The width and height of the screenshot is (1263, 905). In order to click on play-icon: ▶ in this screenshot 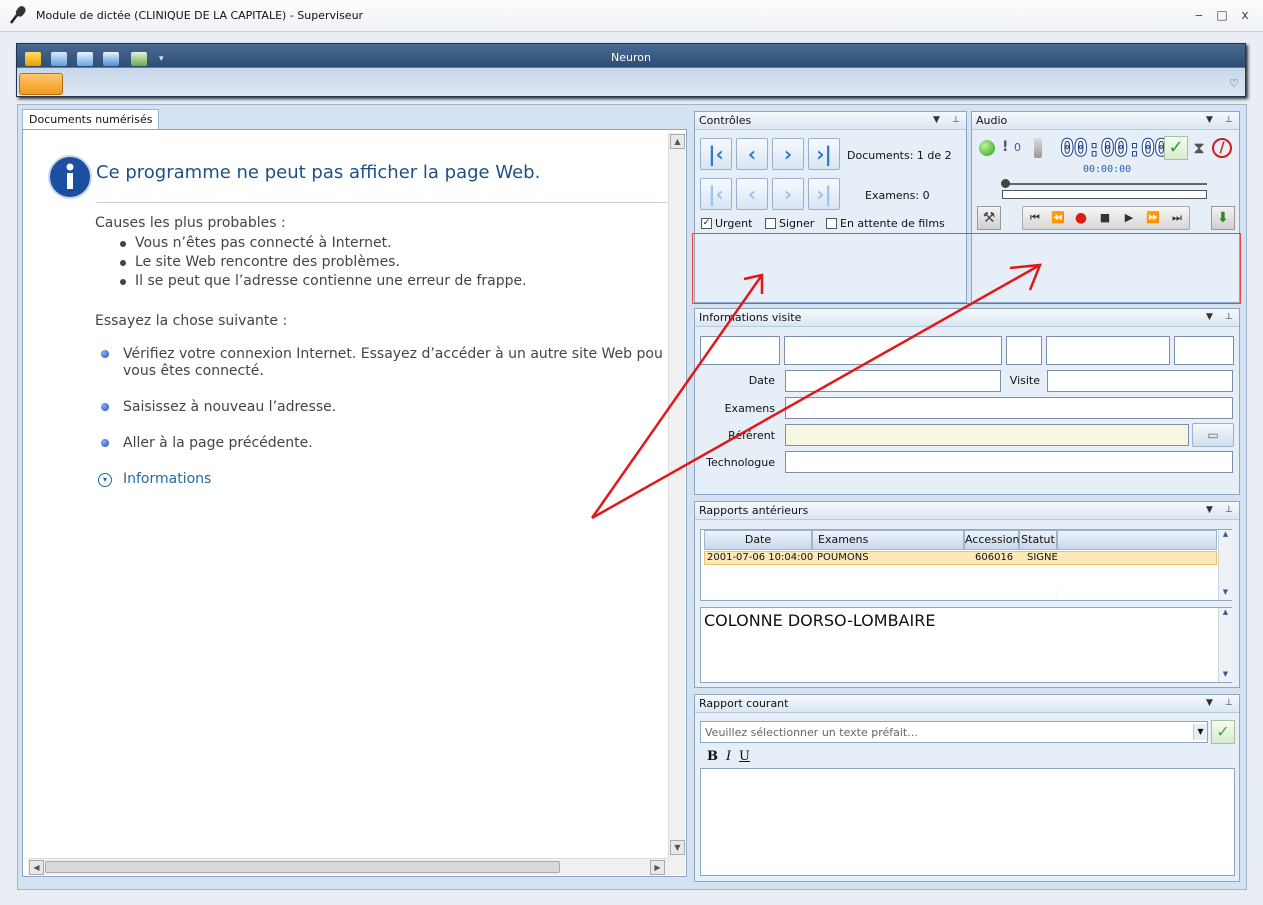, I will do `click(1129, 218)`.